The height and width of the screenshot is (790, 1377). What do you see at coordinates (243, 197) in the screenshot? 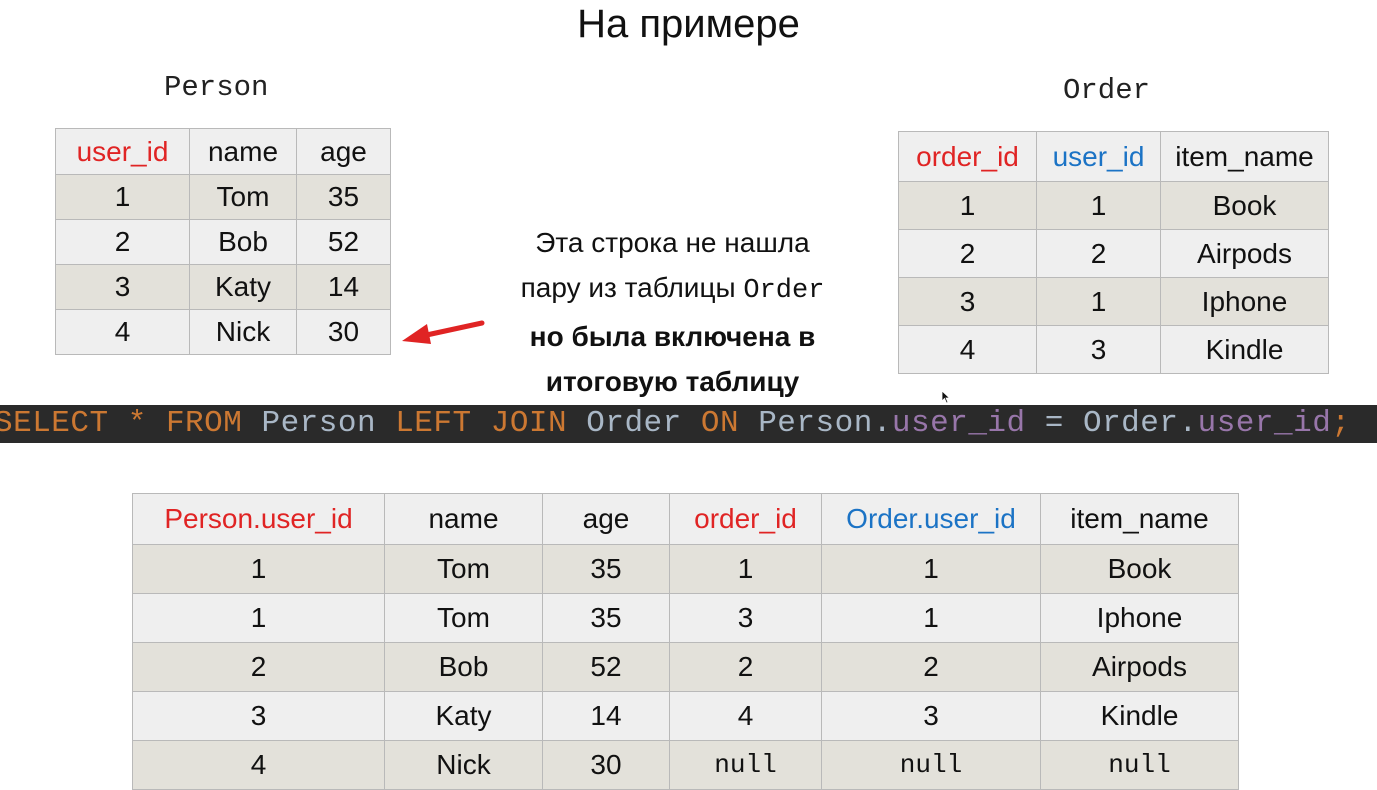
I see `person-cell: Tom` at bounding box center [243, 197].